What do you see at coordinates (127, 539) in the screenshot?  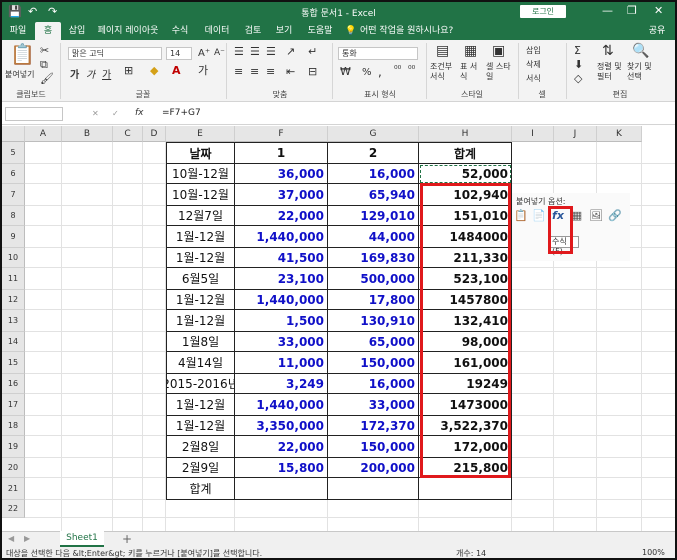 I see `add-sheet-button: +` at bounding box center [127, 539].